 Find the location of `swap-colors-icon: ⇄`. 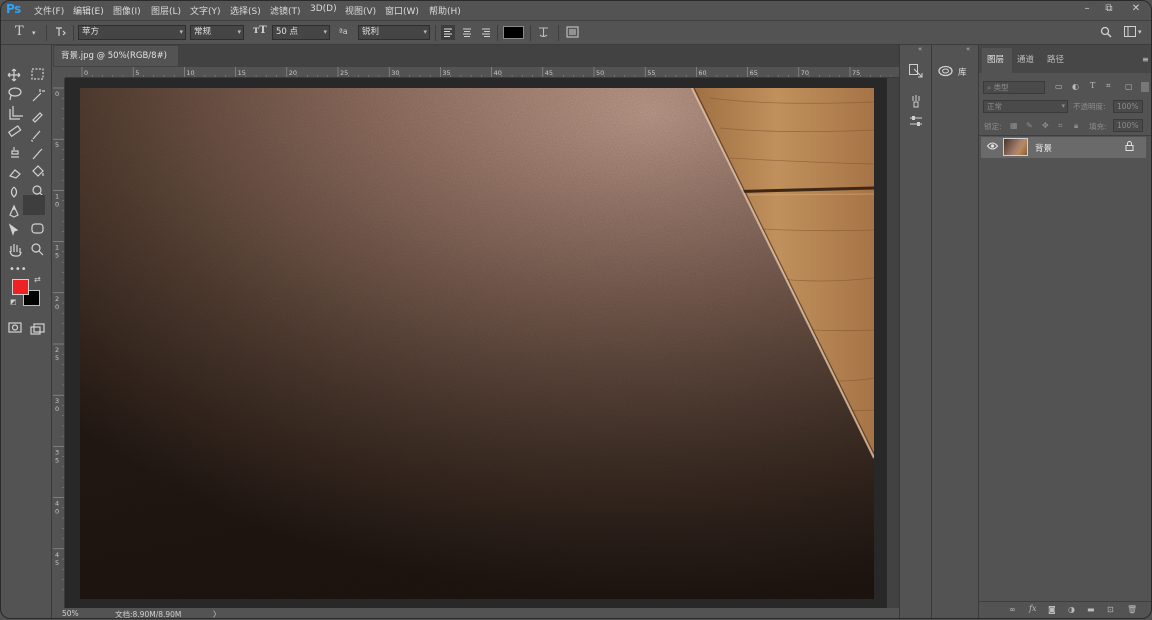

swap-colors-icon: ⇄ is located at coordinates (37, 279).